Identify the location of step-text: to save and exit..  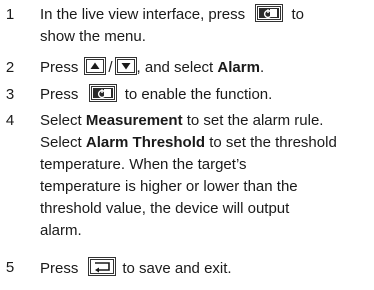
(177, 268).